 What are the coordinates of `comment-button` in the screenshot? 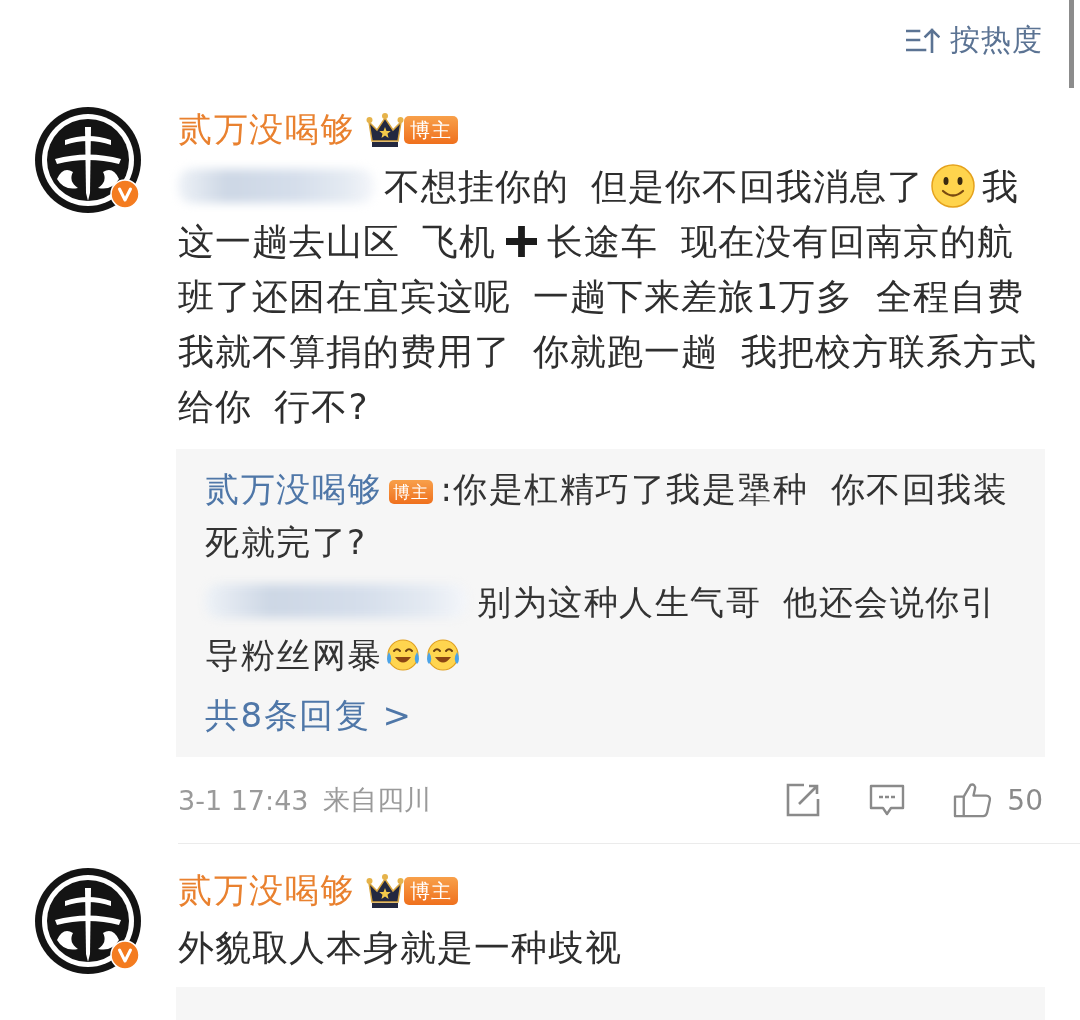 It's located at (887, 800).